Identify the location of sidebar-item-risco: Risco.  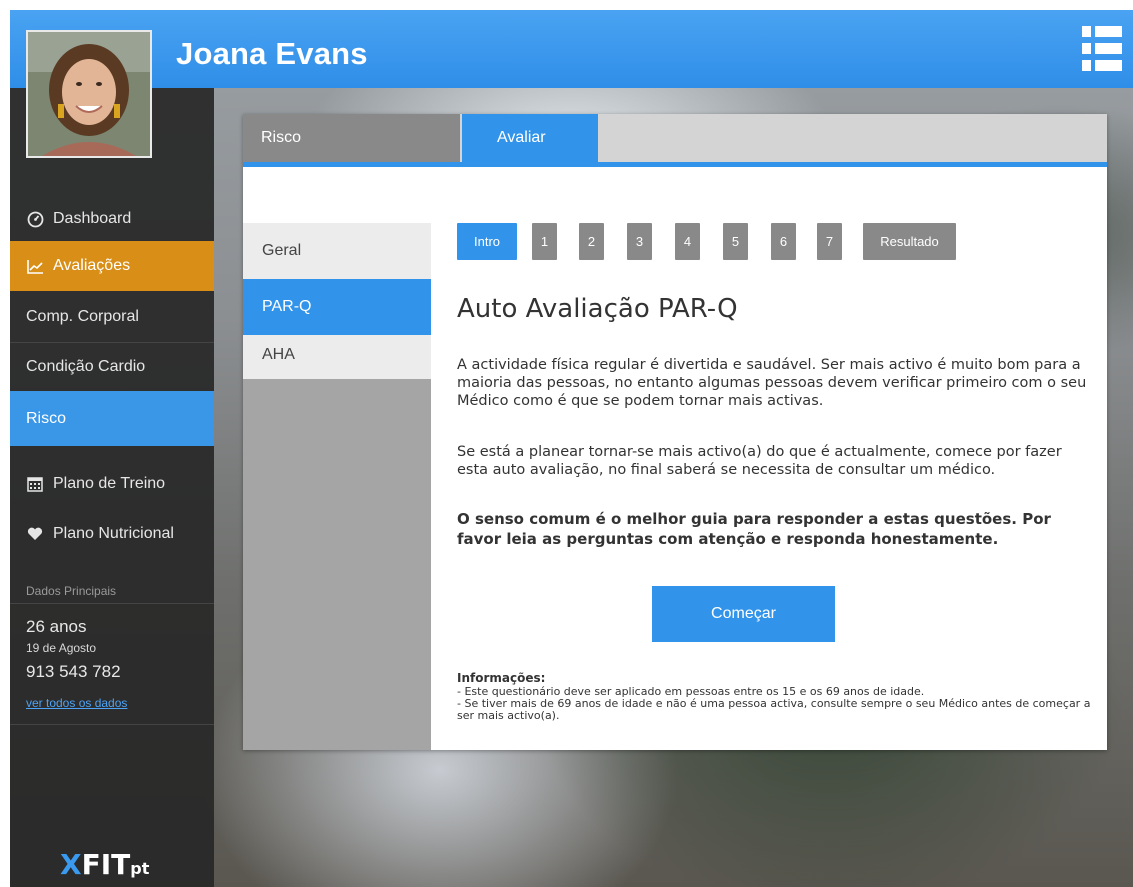
(112, 418).